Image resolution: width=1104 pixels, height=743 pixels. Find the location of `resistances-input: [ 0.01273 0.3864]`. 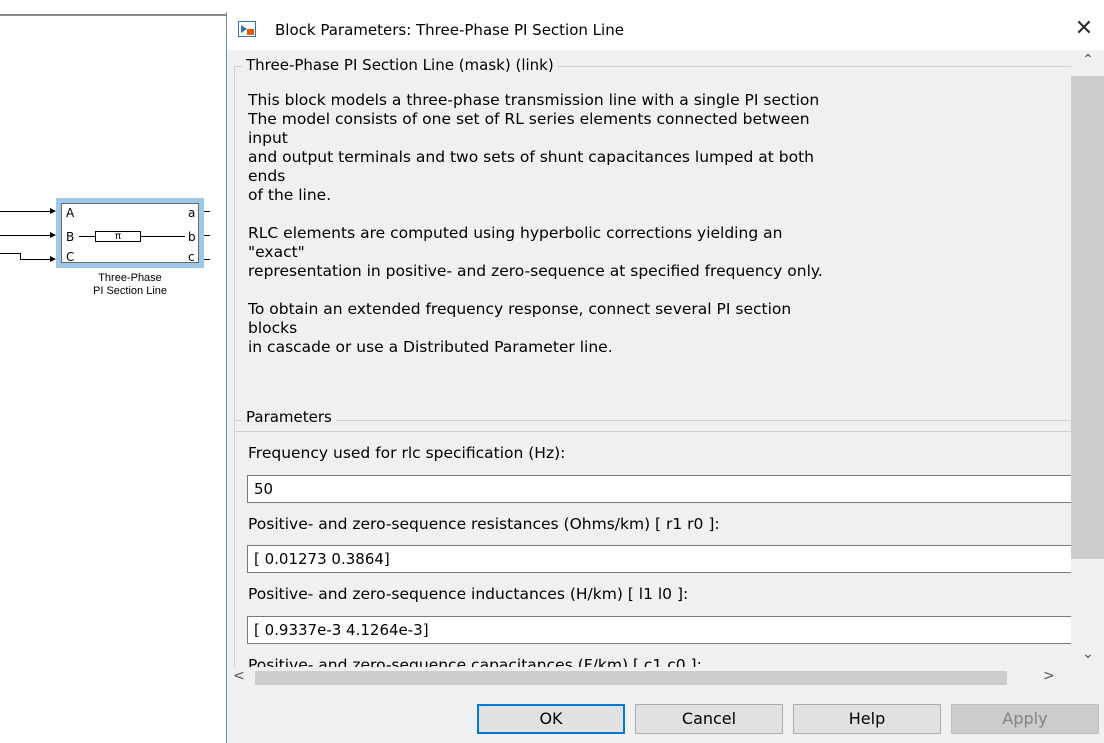

resistances-input: [ 0.01273 0.3864] is located at coordinates (659, 559).